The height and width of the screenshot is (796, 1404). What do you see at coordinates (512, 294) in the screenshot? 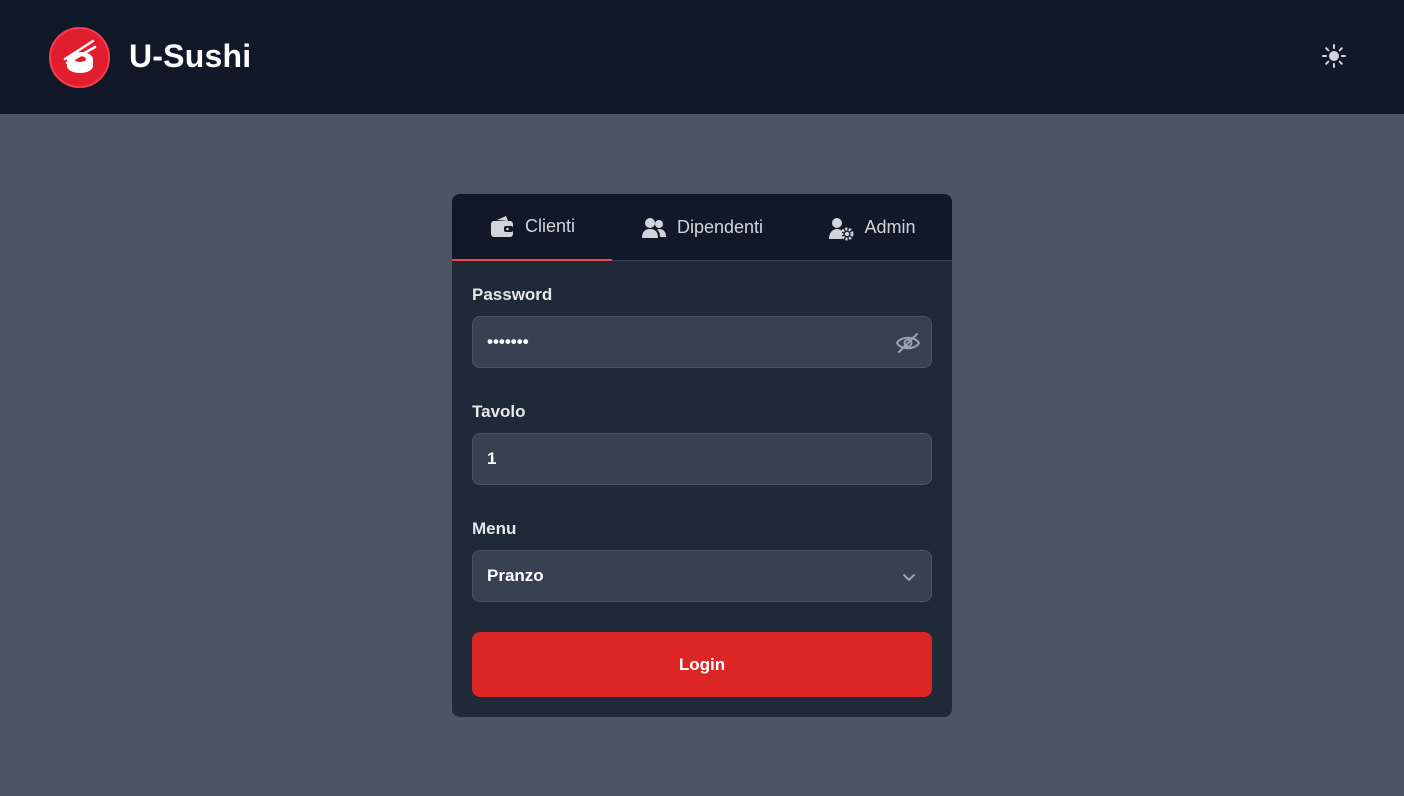
I see `password-label: Password` at bounding box center [512, 294].